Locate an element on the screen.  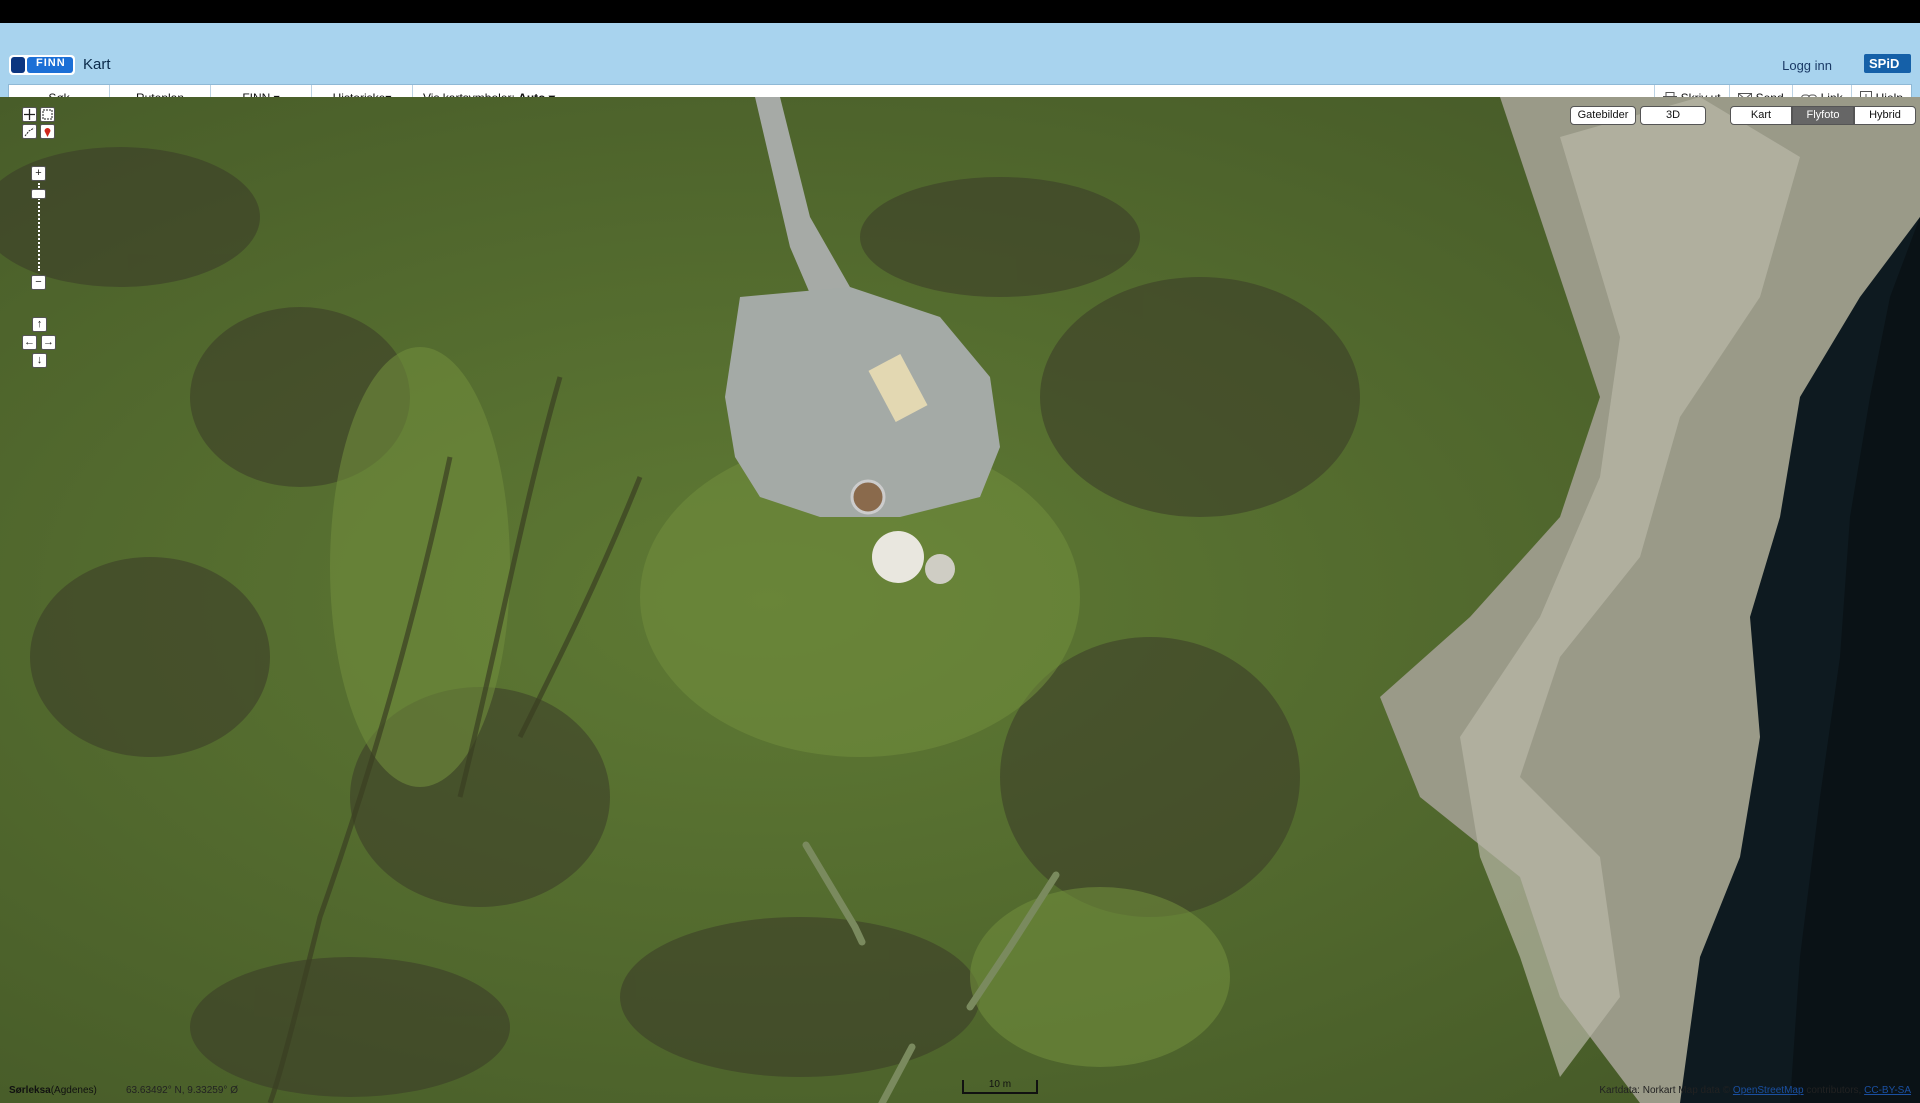
zoom-in-button: + is located at coordinates (38, 173).